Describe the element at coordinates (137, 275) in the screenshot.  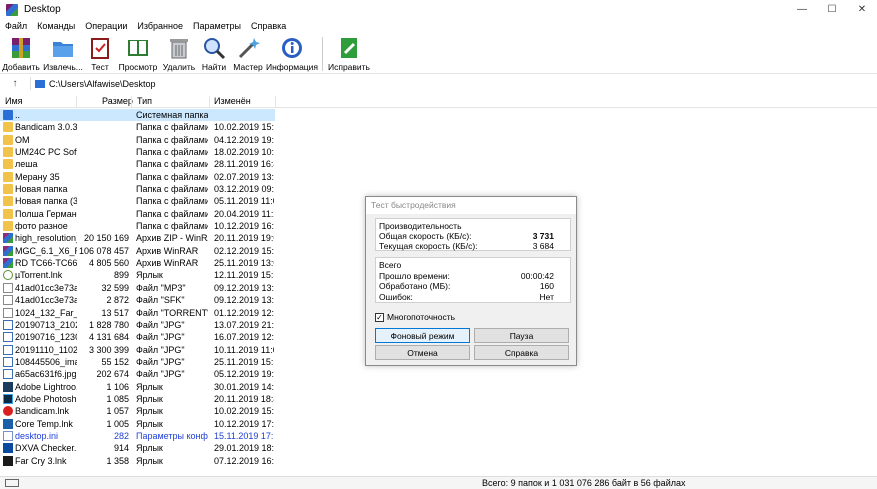
I see `file-row: µTorrent.lnk 899 Ярлык 12.11.2019 15:50` at that location.